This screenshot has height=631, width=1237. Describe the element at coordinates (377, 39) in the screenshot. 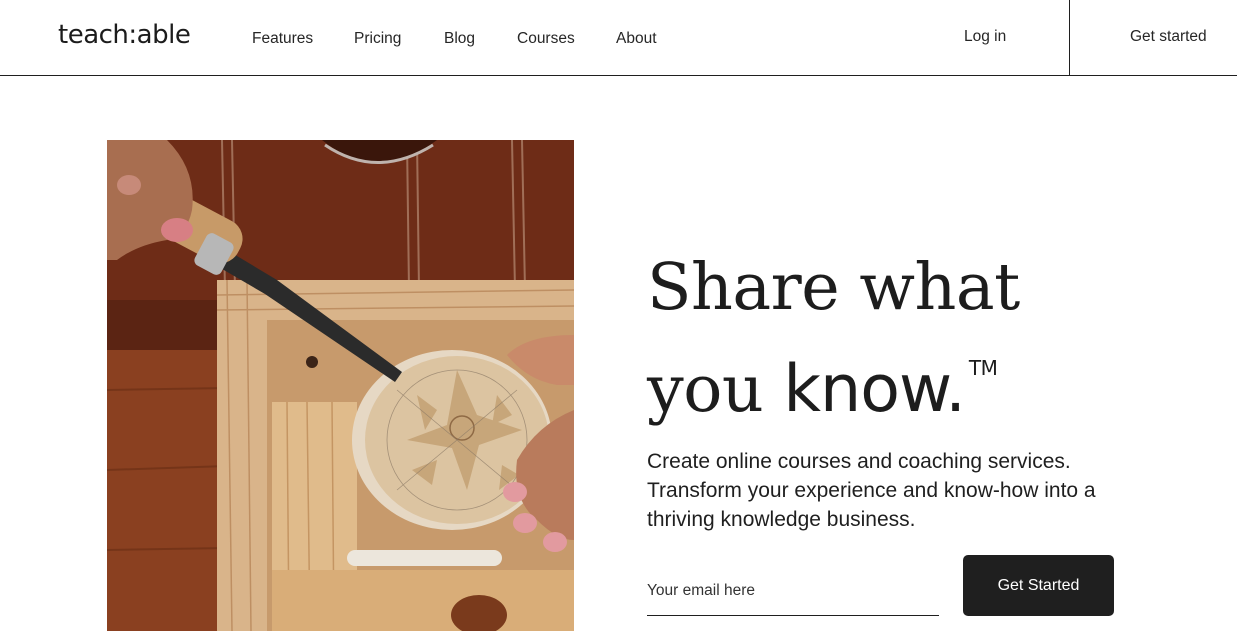

I see `nav-item-pricing: Pricing` at that location.